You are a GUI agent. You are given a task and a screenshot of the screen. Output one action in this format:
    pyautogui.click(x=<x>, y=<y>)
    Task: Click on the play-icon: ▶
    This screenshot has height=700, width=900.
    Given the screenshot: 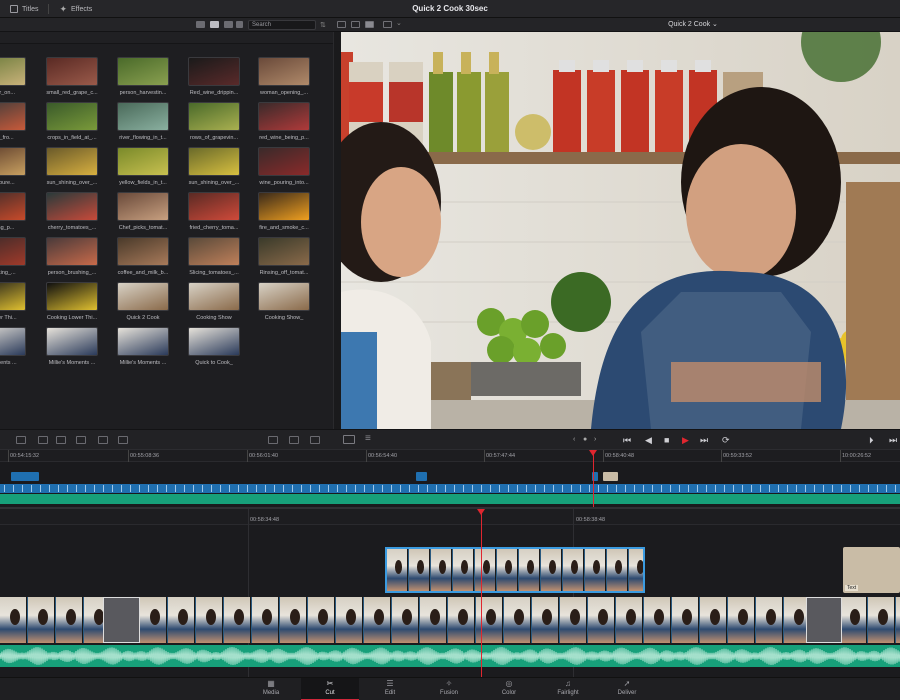 What is the action you would take?
    pyautogui.click(x=685, y=440)
    